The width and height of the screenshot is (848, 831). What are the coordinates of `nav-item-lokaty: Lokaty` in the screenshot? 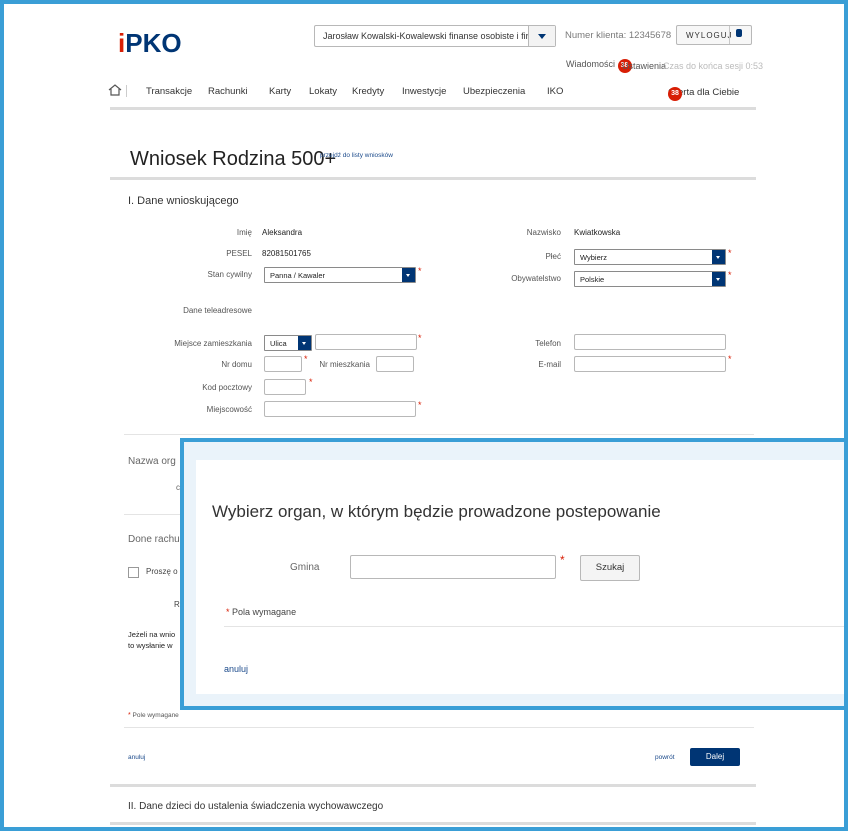 It's located at (323, 91).